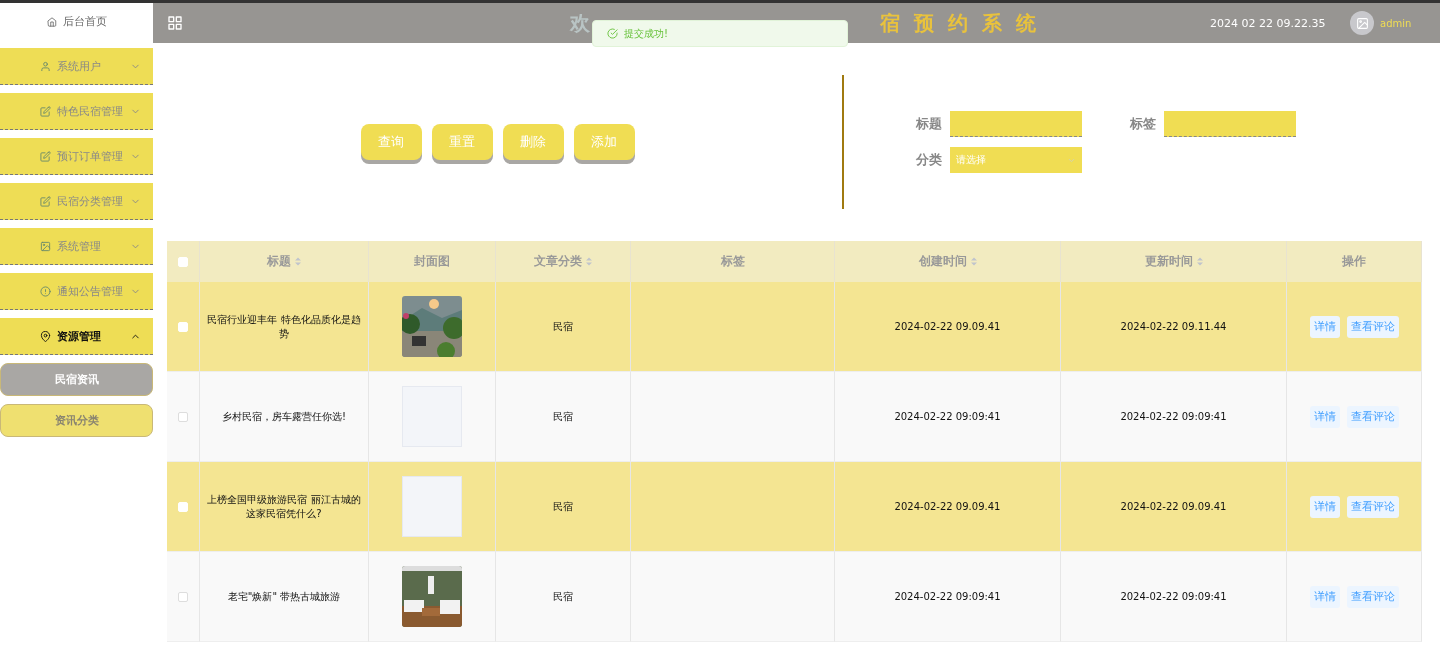 The height and width of the screenshot is (654, 1440). What do you see at coordinates (76, 111) in the screenshot?
I see `menu-item: 特色民宿管理` at bounding box center [76, 111].